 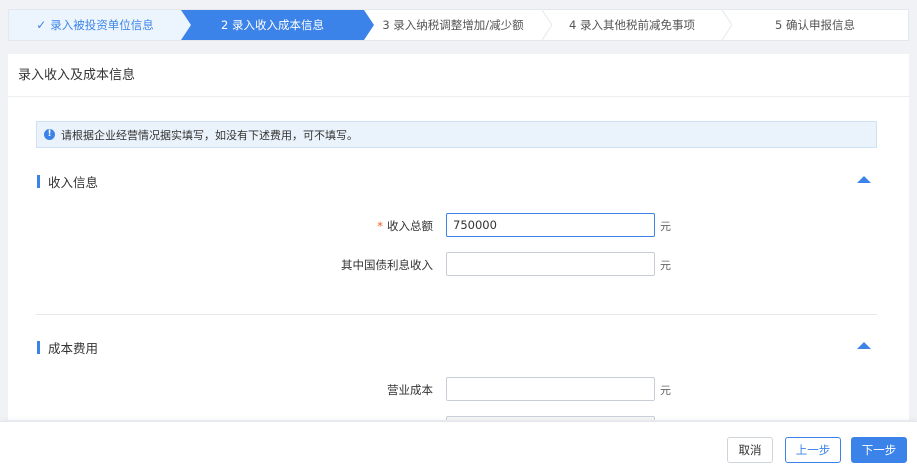 What do you see at coordinates (813, 450) in the screenshot?
I see `previous-step-button: 上一步` at bounding box center [813, 450].